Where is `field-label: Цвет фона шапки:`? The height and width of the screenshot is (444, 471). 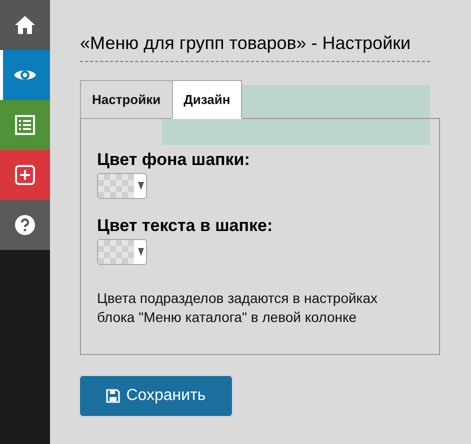
field-label: Цвет фона шапки: is located at coordinates (174, 160).